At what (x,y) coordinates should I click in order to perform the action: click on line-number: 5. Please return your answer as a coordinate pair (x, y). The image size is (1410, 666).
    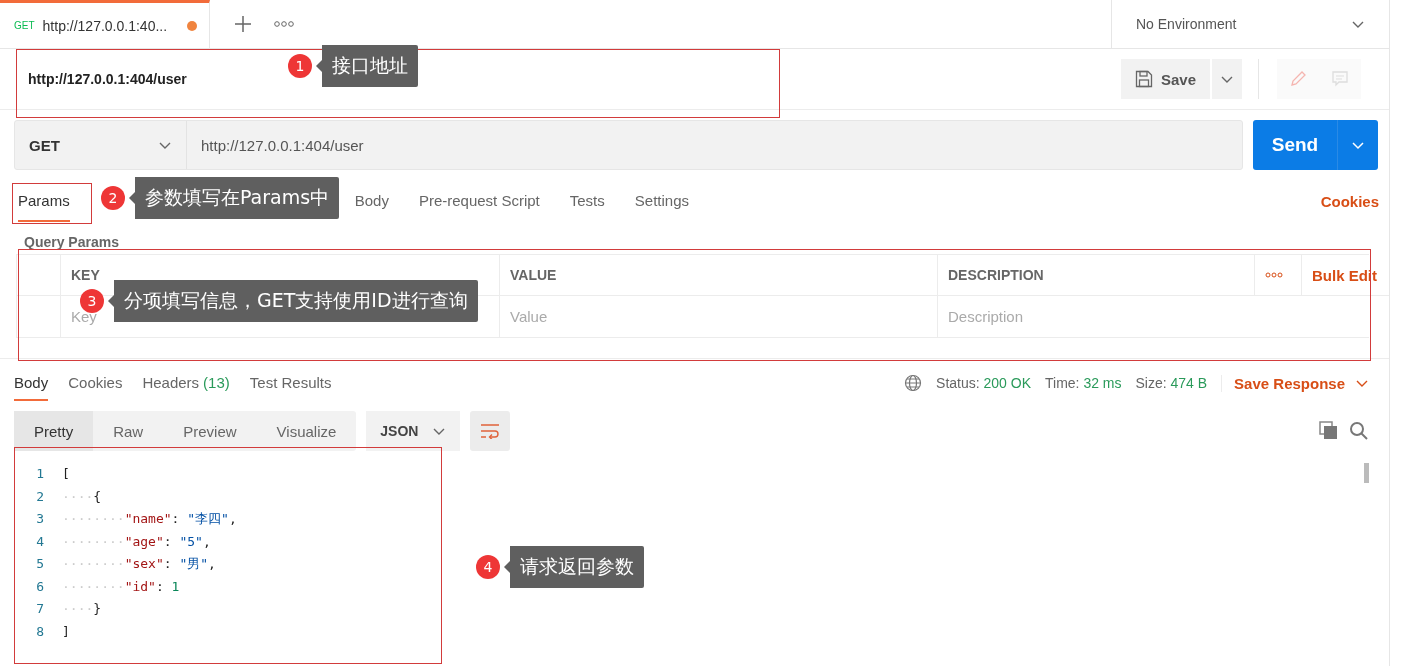
    Looking at the image, I should click on (40, 564).